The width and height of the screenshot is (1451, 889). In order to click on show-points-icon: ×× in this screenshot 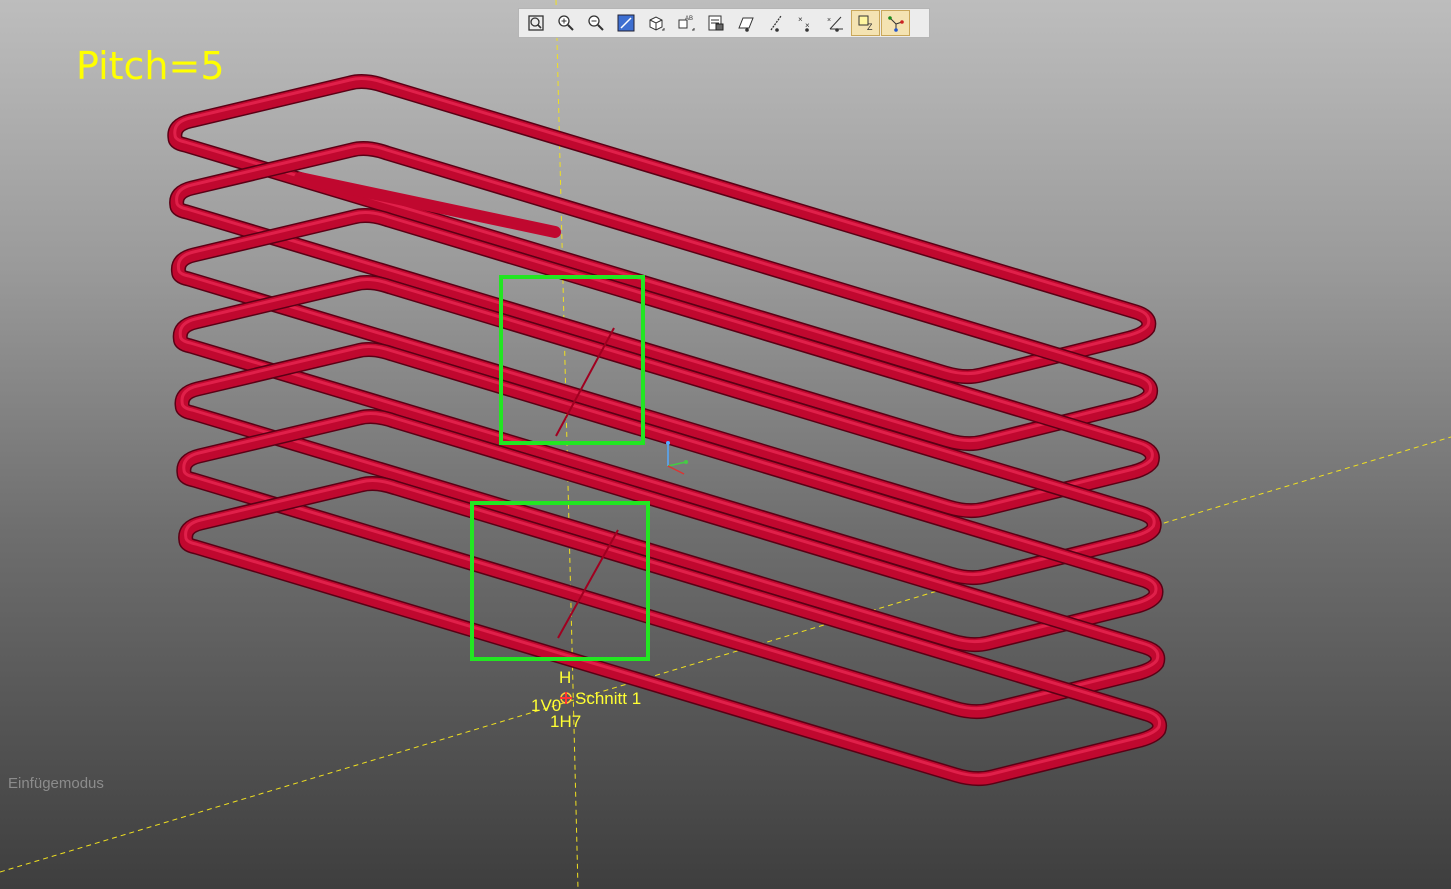, I will do `click(804, 23)`.